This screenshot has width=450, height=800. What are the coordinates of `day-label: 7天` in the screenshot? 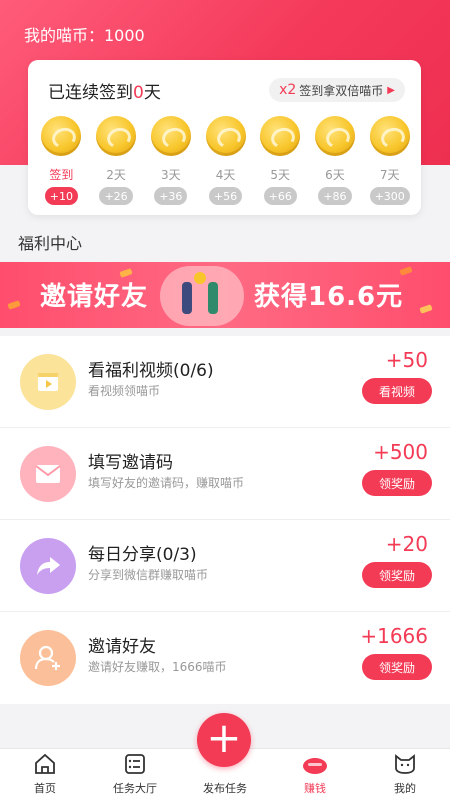 It's located at (389, 175).